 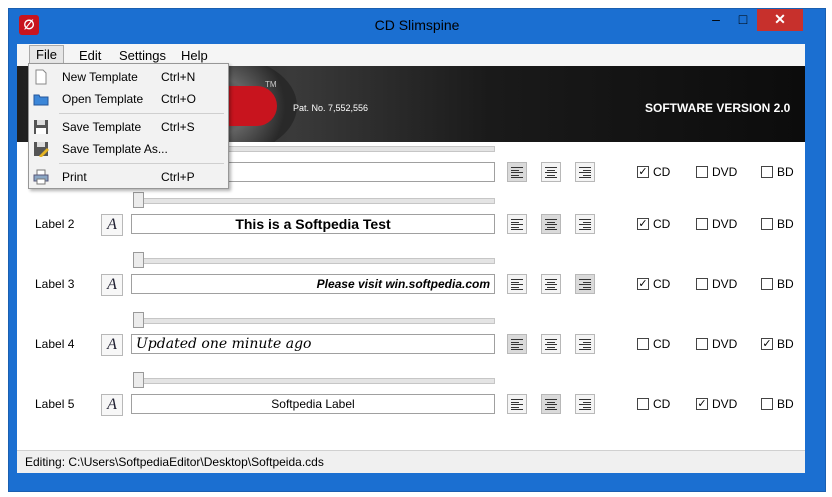 What do you see at coordinates (702, 404) in the screenshot?
I see `dvd-checkbox: ✓` at bounding box center [702, 404].